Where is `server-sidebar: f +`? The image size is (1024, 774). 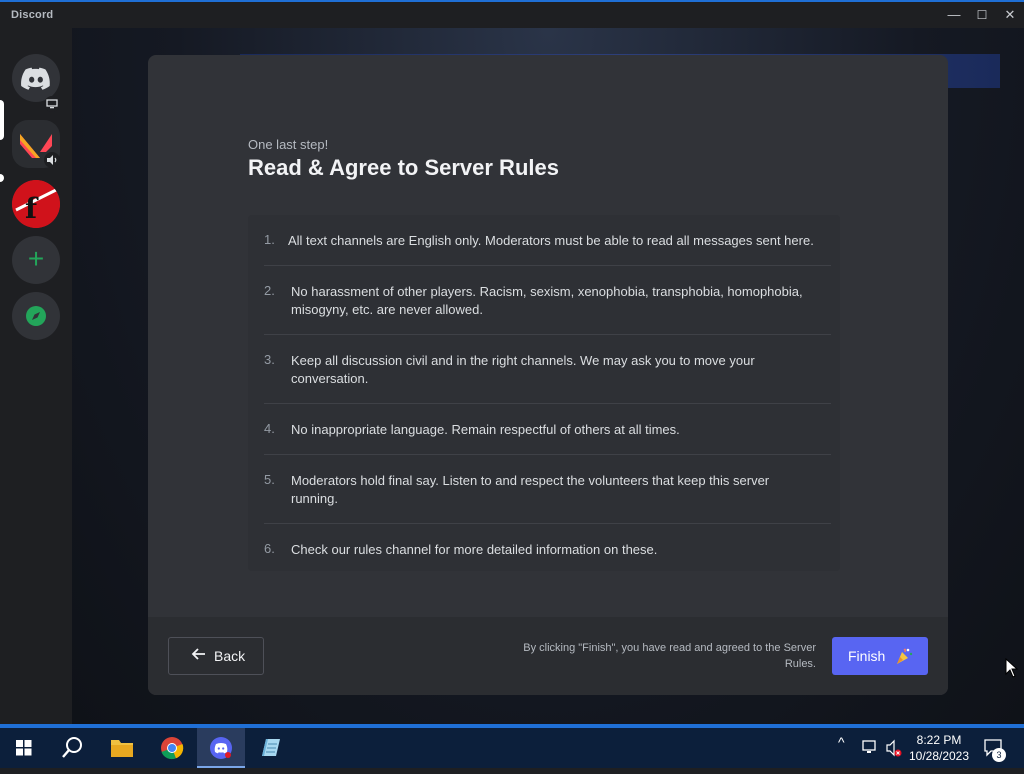
server-sidebar: f + is located at coordinates (36, 376).